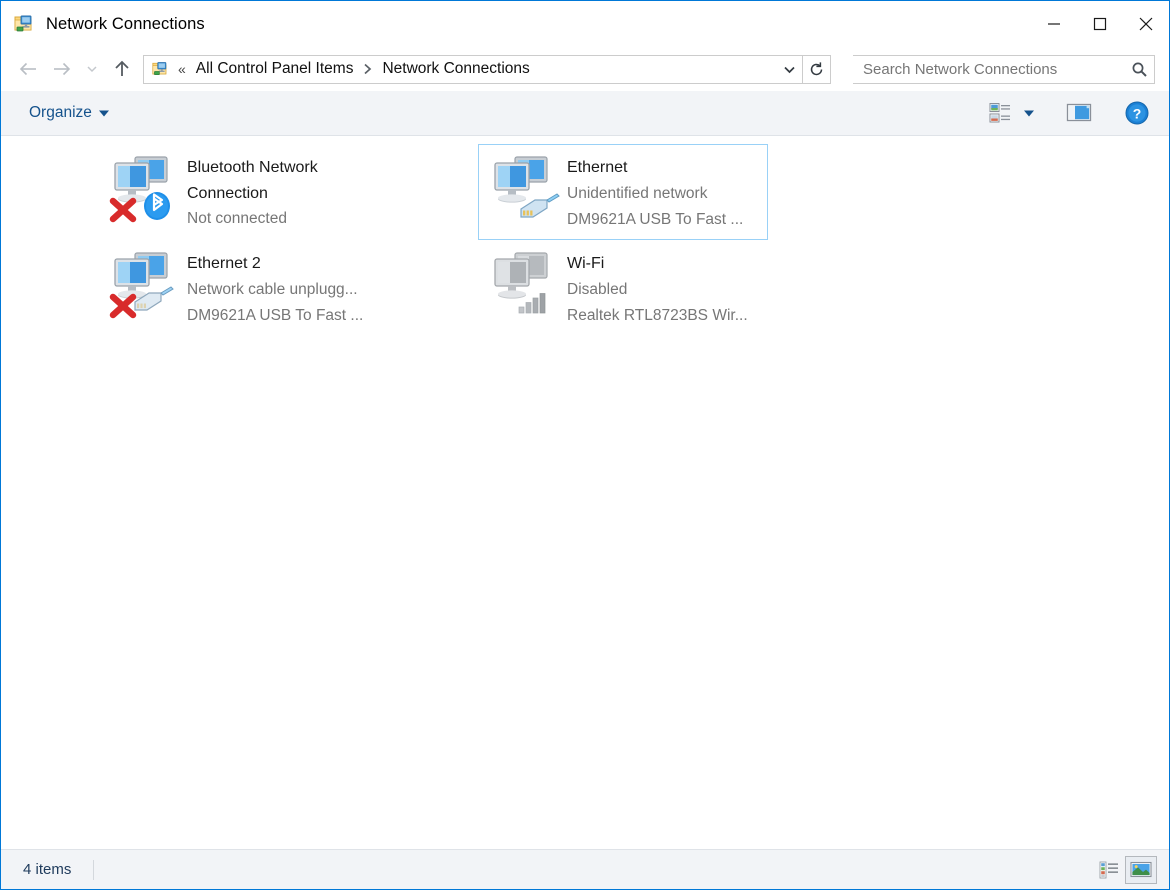 This screenshot has height=890, width=1170. What do you see at coordinates (637, 193) in the screenshot?
I see `connection-status: Unidentified network` at bounding box center [637, 193].